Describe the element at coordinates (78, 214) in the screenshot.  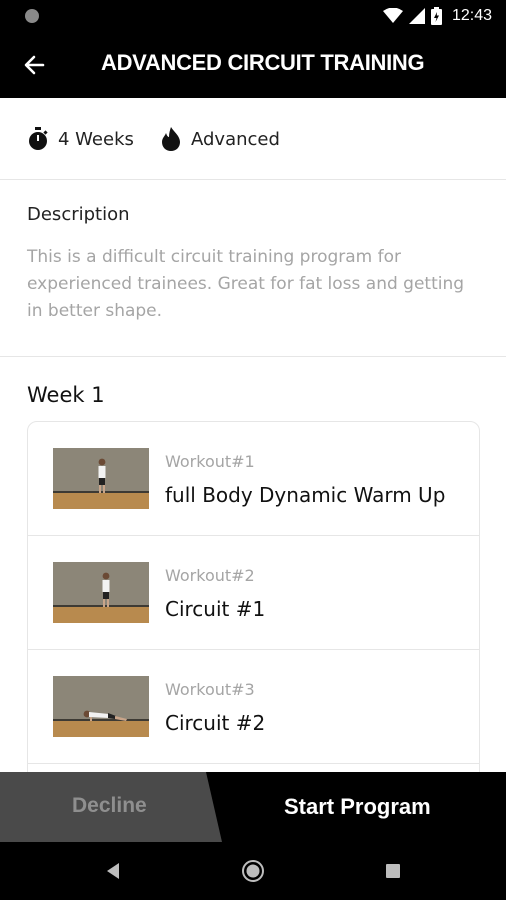
I see `description-title: Description` at that location.